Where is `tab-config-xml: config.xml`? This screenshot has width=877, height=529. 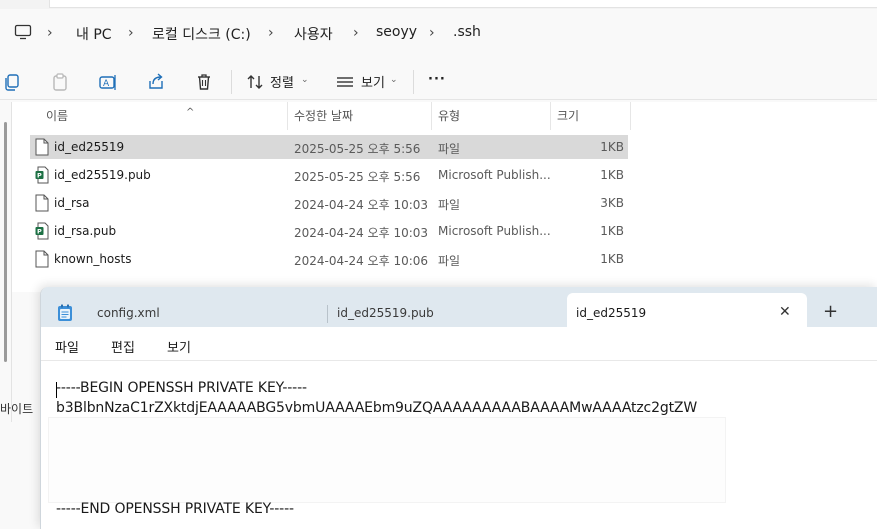 tab-config-xml: config.xml is located at coordinates (207, 310).